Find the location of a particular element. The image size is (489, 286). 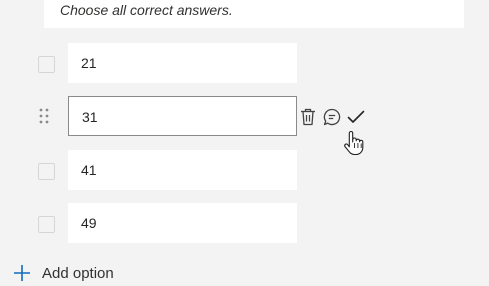

instruction-text: Choose all correct answers. is located at coordinates (146, 10).